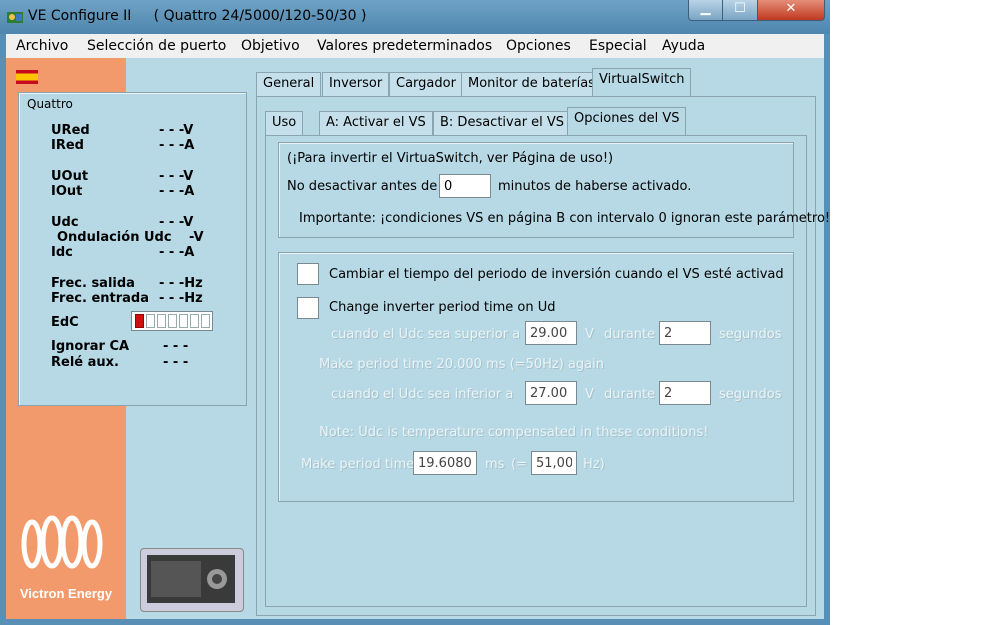 This screenshot has width=1000, height=625. I want to click on device-panel-image, so click(192, 580).